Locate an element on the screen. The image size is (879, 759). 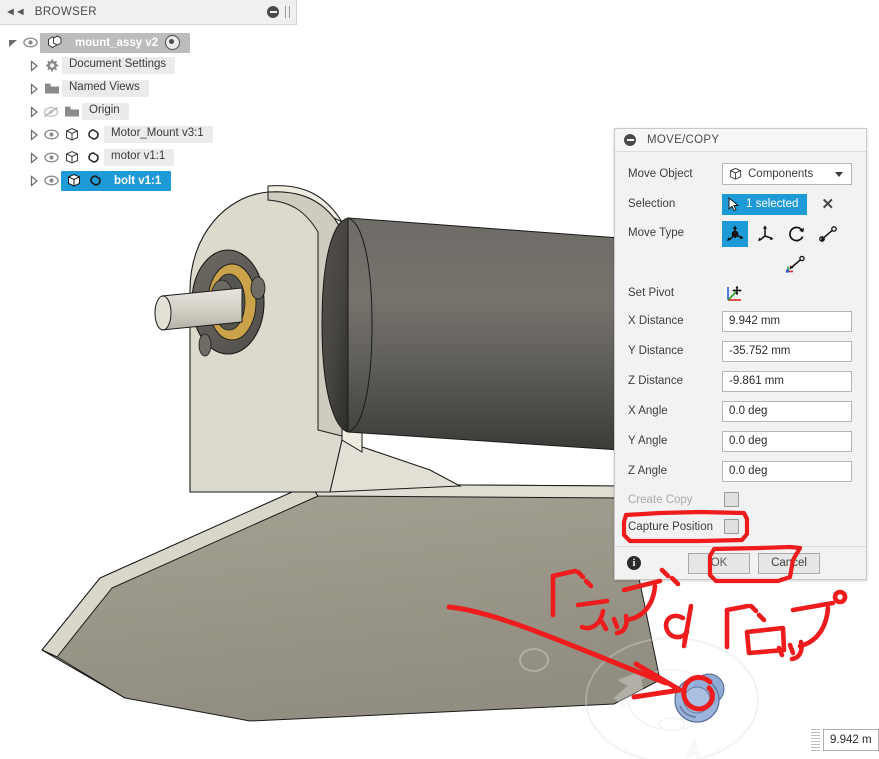
row-move-type: Move Type is located at coordinates (740, 249).